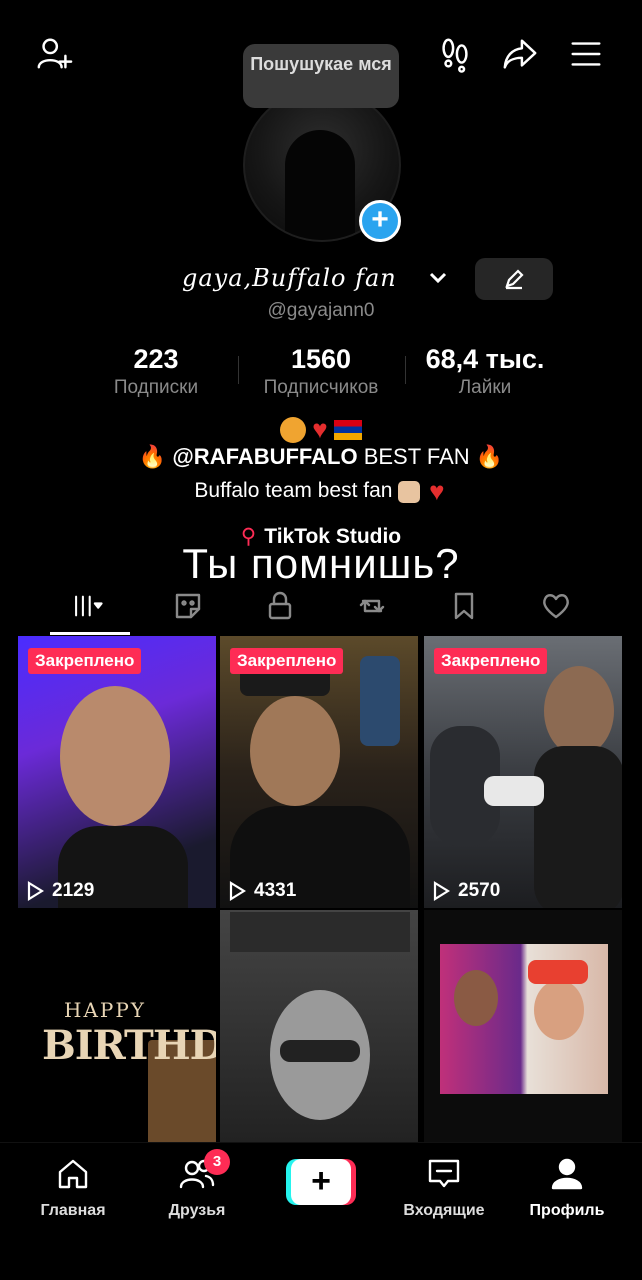  What do you see at coordinates (409, 491) in the screenshot?
I see `fist-emoji-icon` at bounding box center [409, 491].